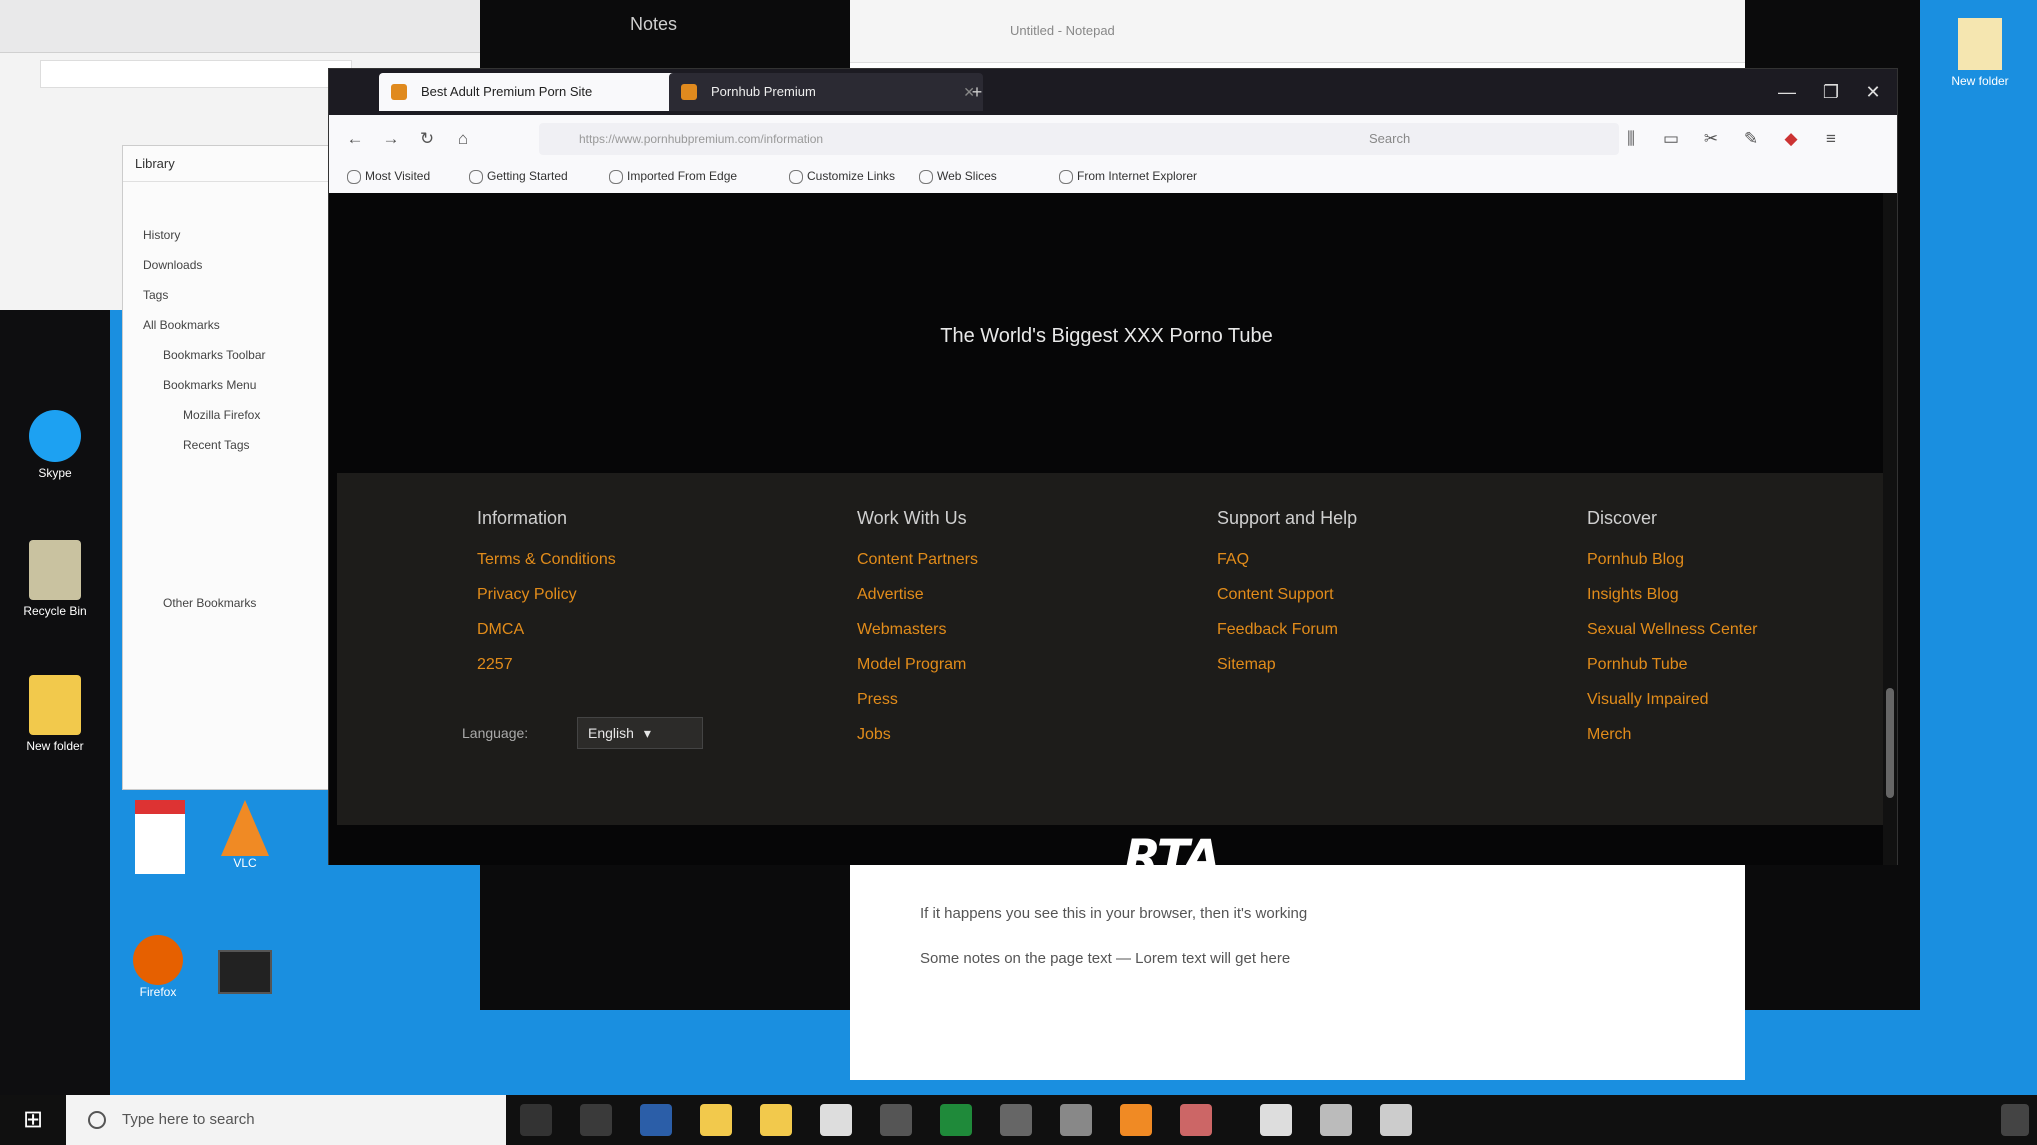 The image size is (2037, 1145). I want to click on footer-link: Model Program, so click(911, 665).